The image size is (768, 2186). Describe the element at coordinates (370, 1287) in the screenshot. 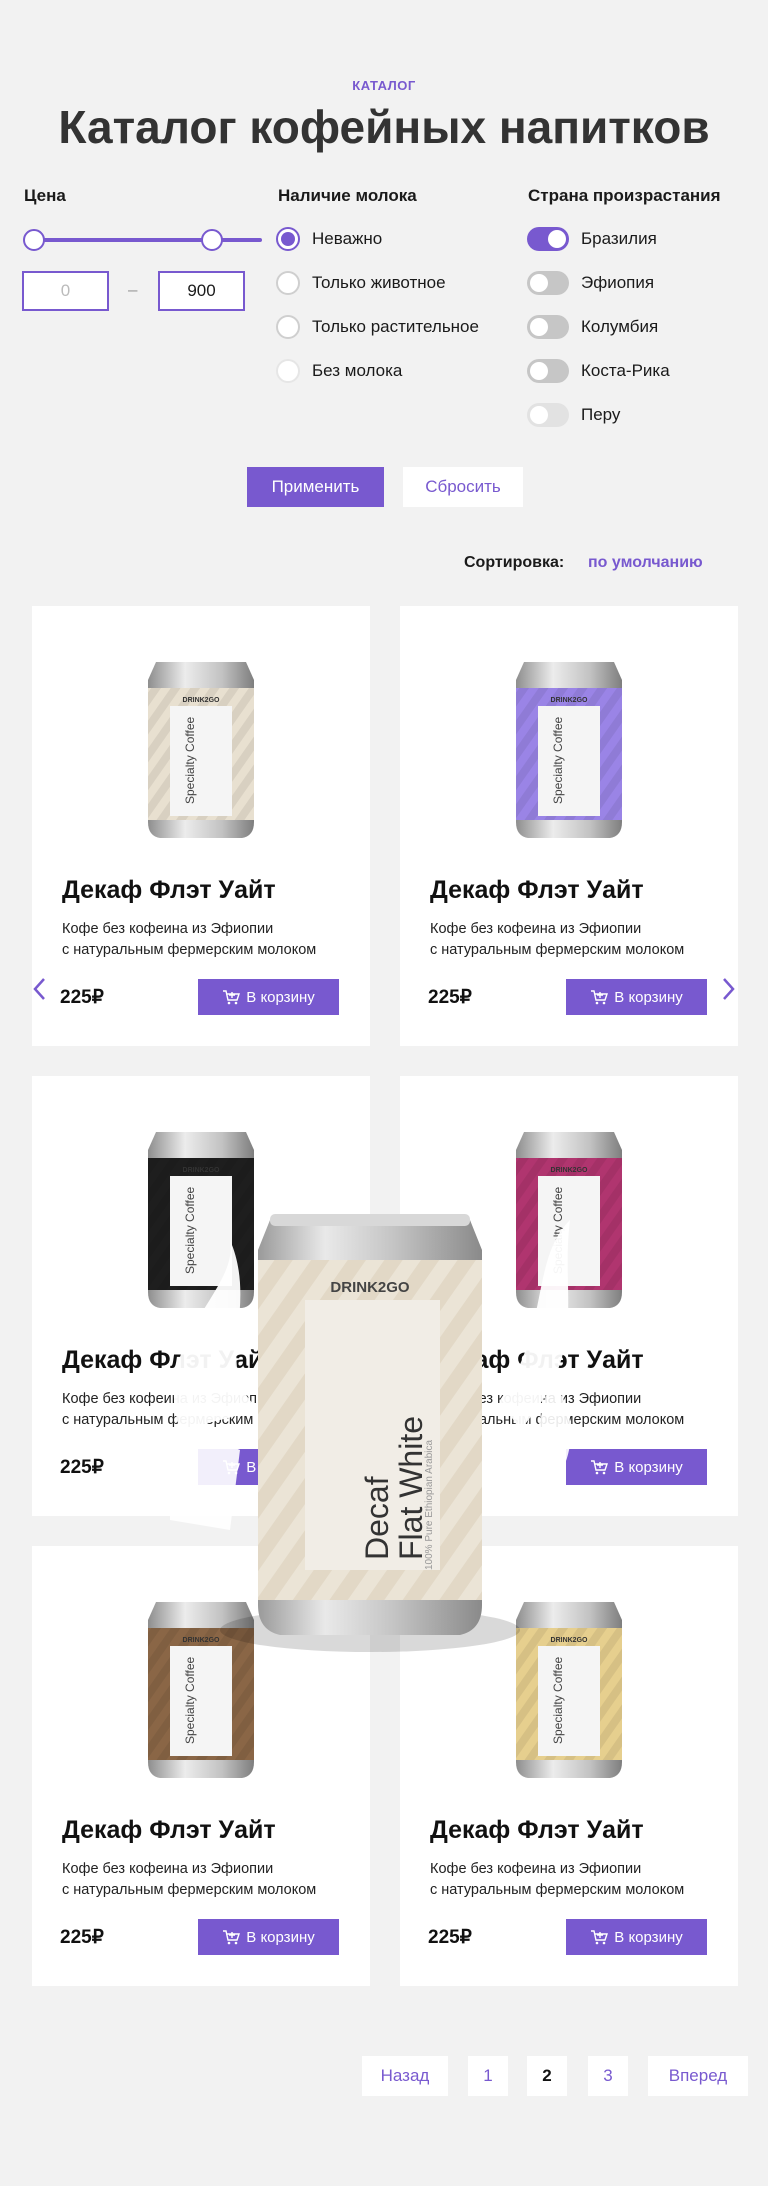

I see `hero-can-brand: DRINK2GO` at that location.